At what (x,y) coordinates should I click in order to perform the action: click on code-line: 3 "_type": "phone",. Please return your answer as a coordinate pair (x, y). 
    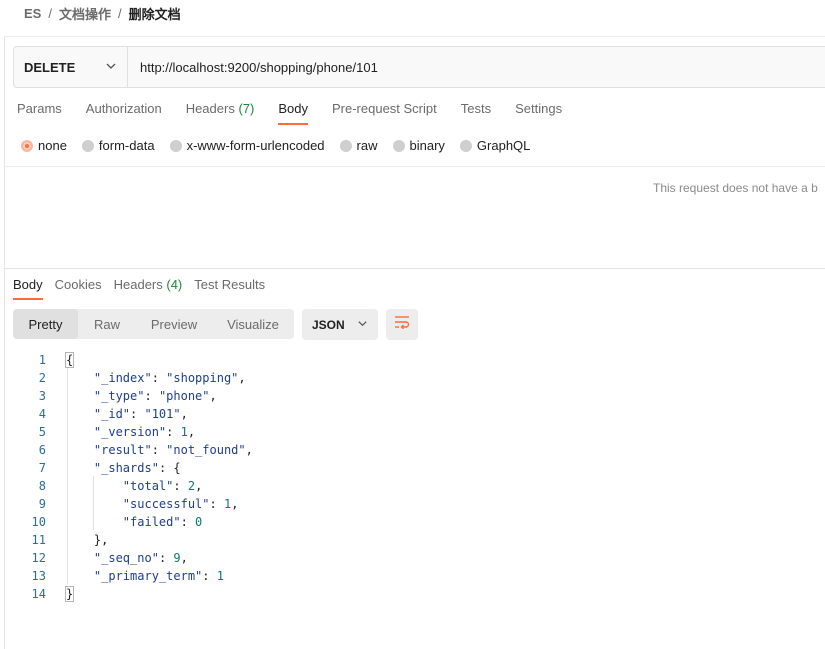
    Looking at the image, I should click on (126, 396).